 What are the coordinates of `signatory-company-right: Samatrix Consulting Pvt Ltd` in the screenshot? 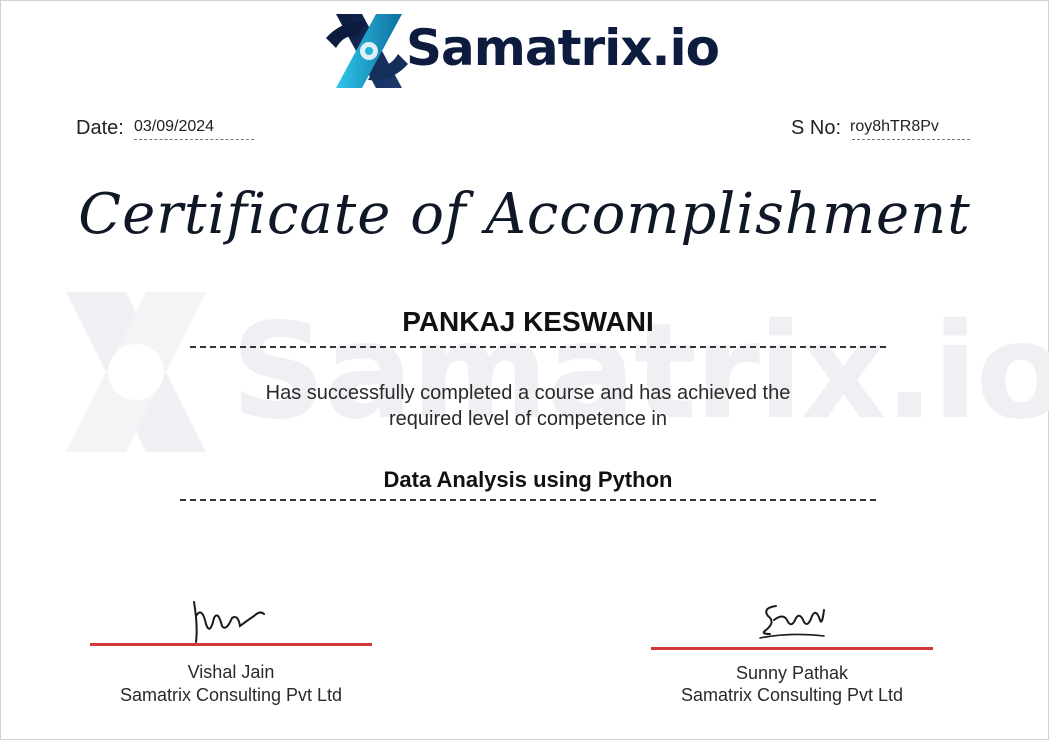 It's located at (792, 695).